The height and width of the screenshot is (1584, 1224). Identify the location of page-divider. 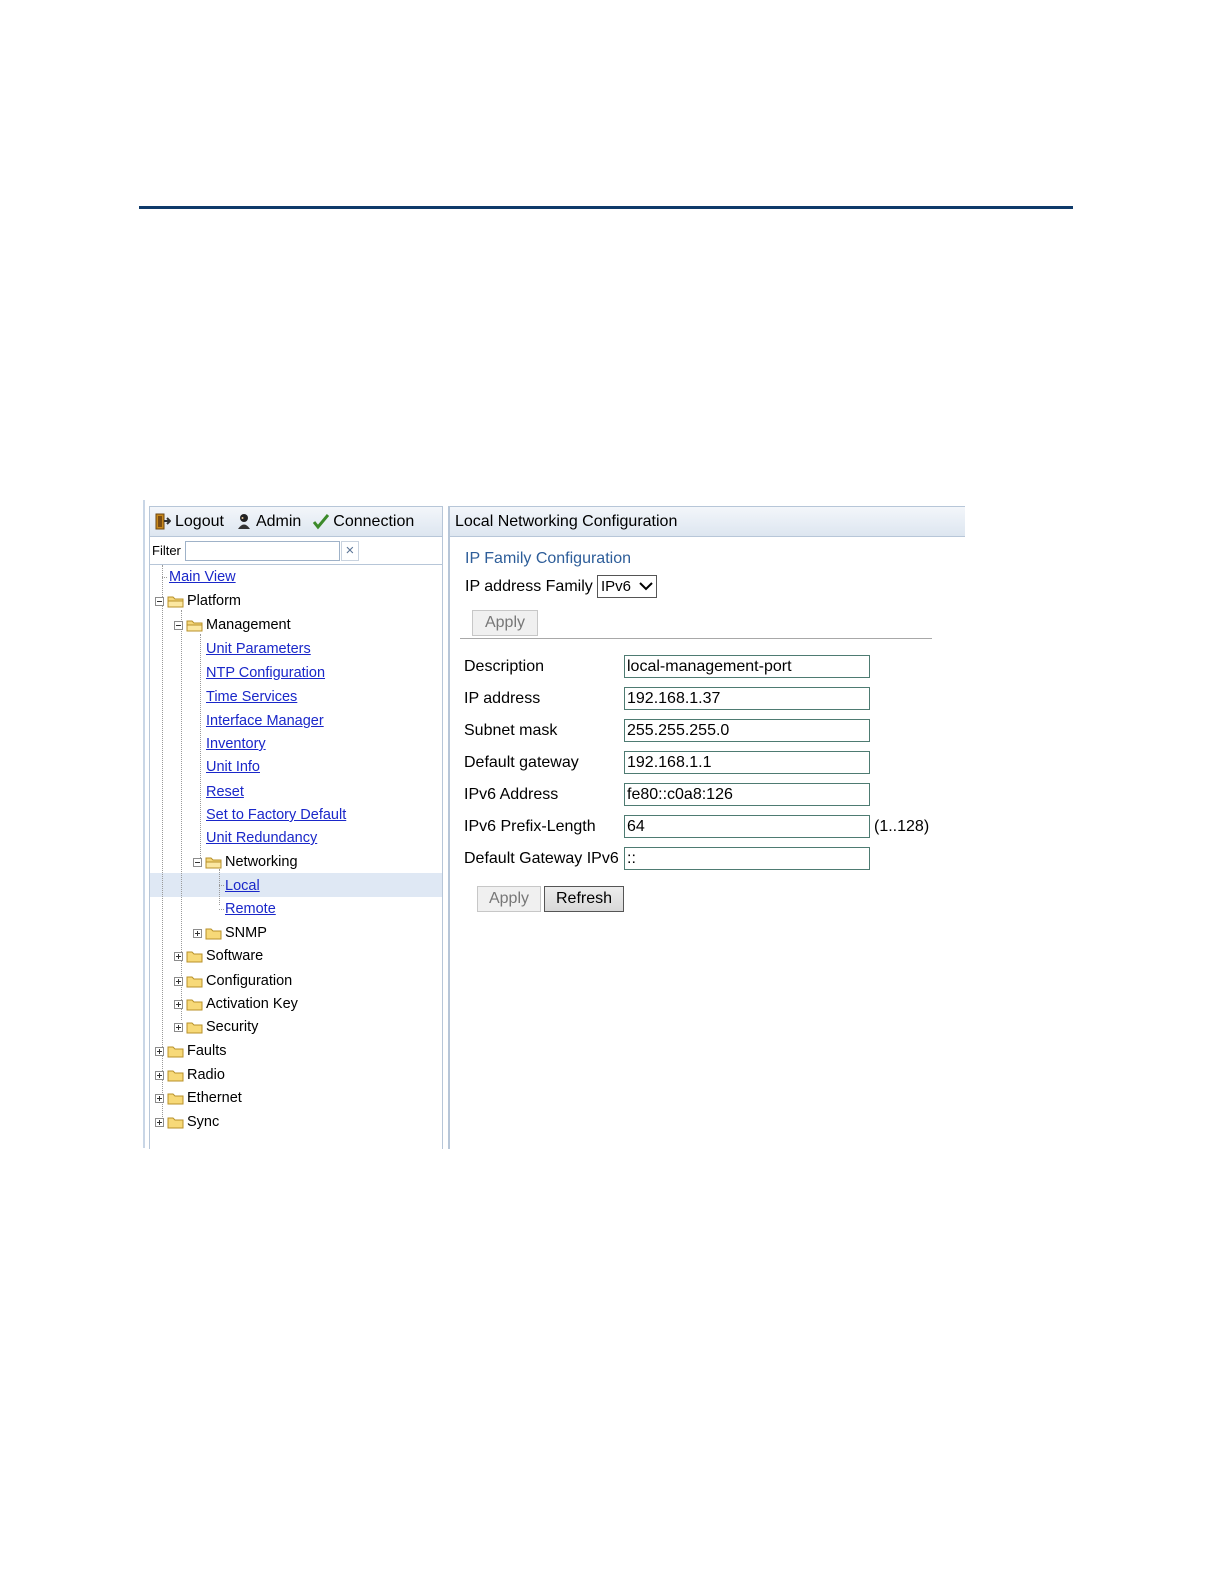
(606, 207).